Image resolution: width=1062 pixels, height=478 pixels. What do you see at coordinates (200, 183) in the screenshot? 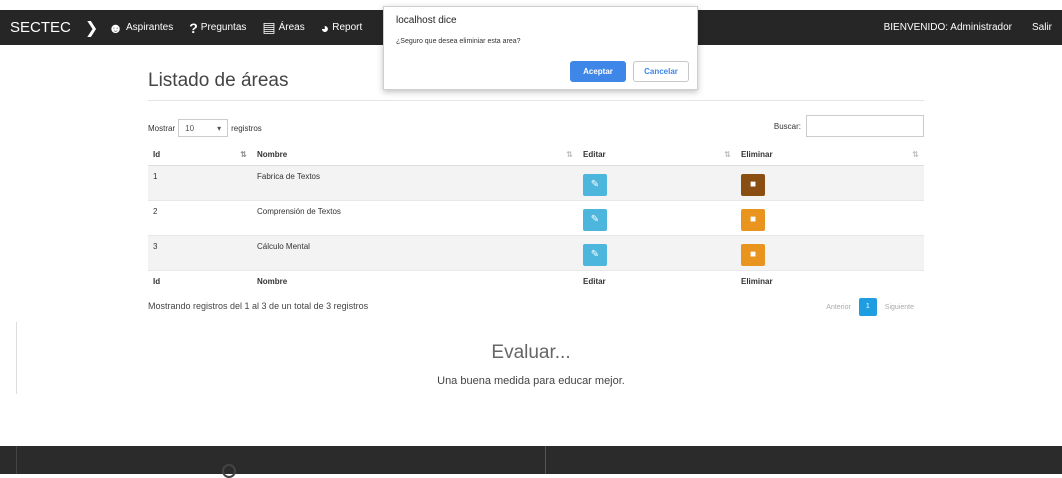
I see `cell-id: 1` at bounding box center [200, 183].